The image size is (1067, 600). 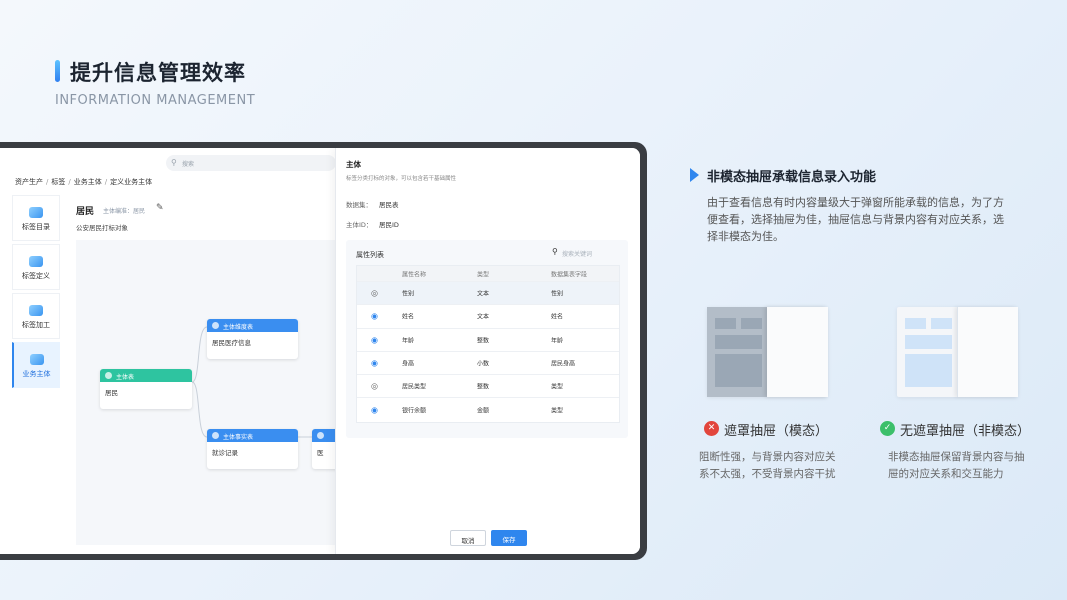 What do you see at coordinates (483, 411) in the screenshot?
I see `cell-type: 金额` at bounding box center [483, 411].